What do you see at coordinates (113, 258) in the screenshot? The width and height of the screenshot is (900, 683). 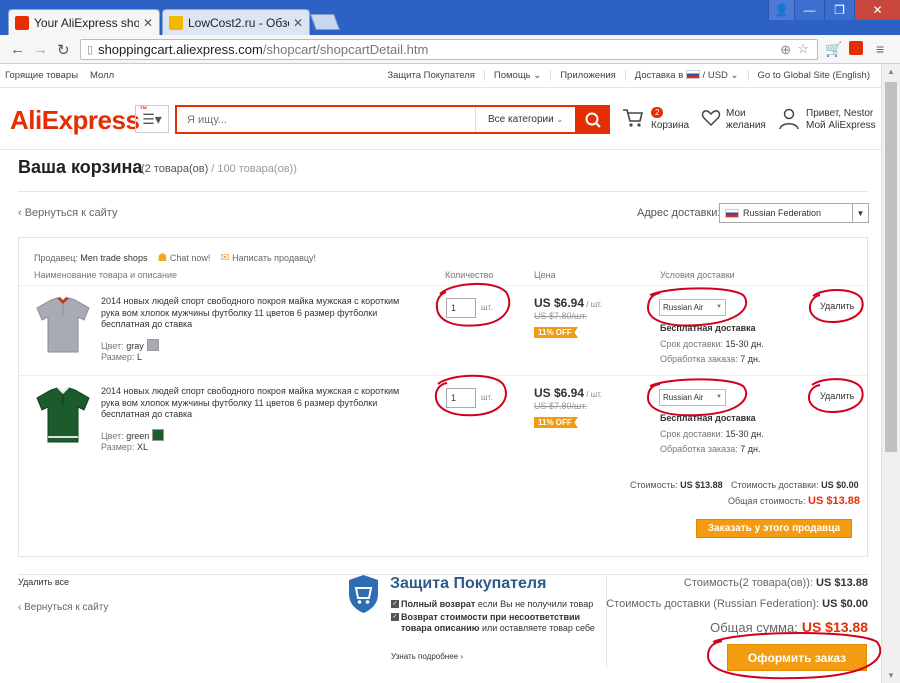 I see `seller-name: Men trade shops` at bounding box center [113, 258].